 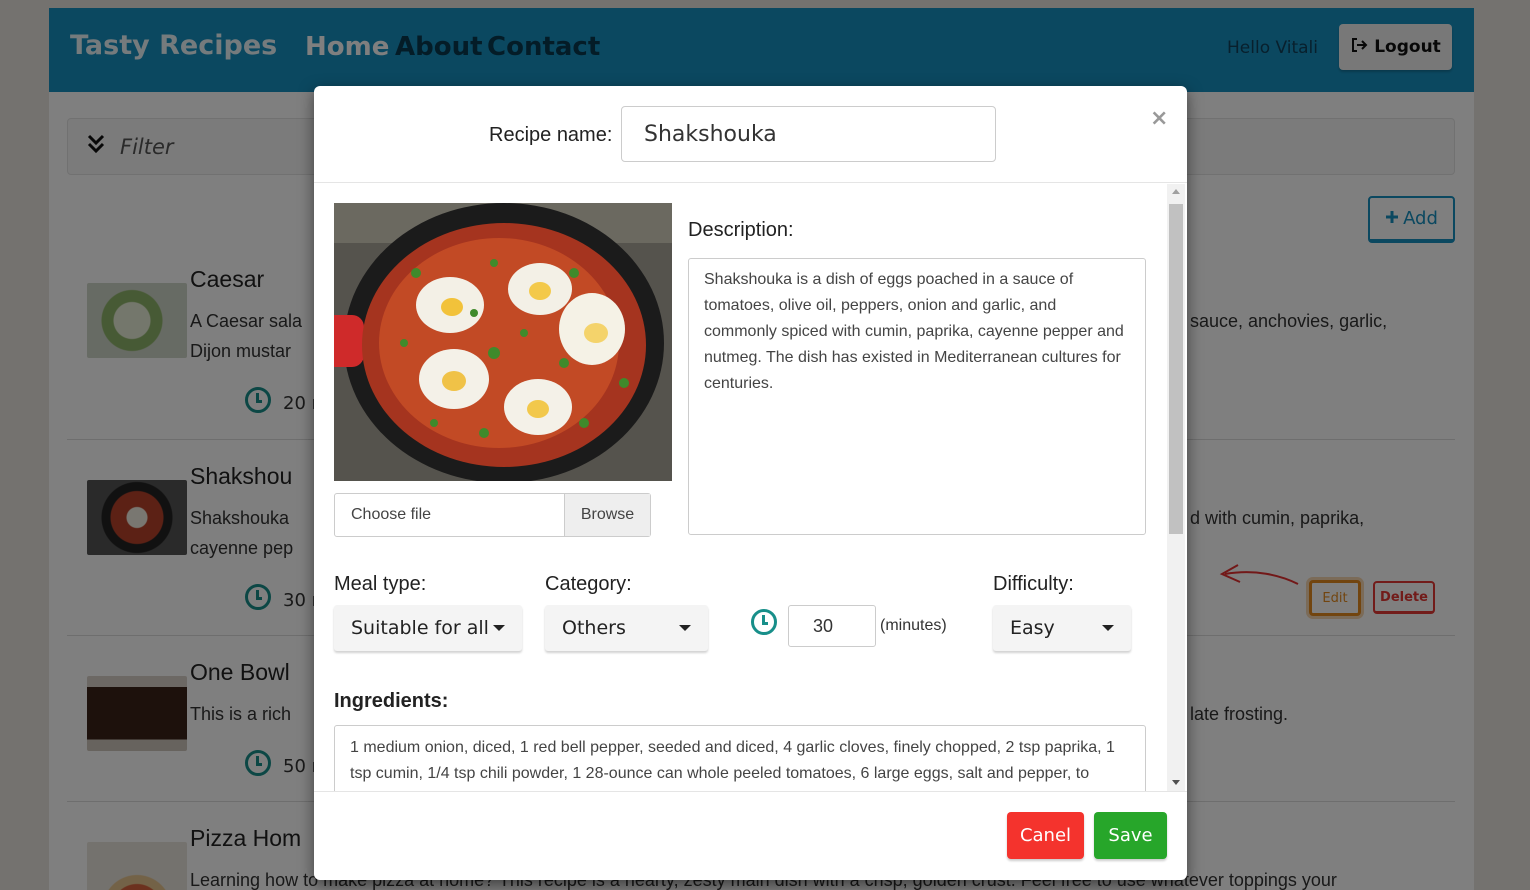 What do you see at coordinates (1062, 628) in the screenshot?
I see `difficulty-dropdown: Easy` at bounding box center [1062, 628].